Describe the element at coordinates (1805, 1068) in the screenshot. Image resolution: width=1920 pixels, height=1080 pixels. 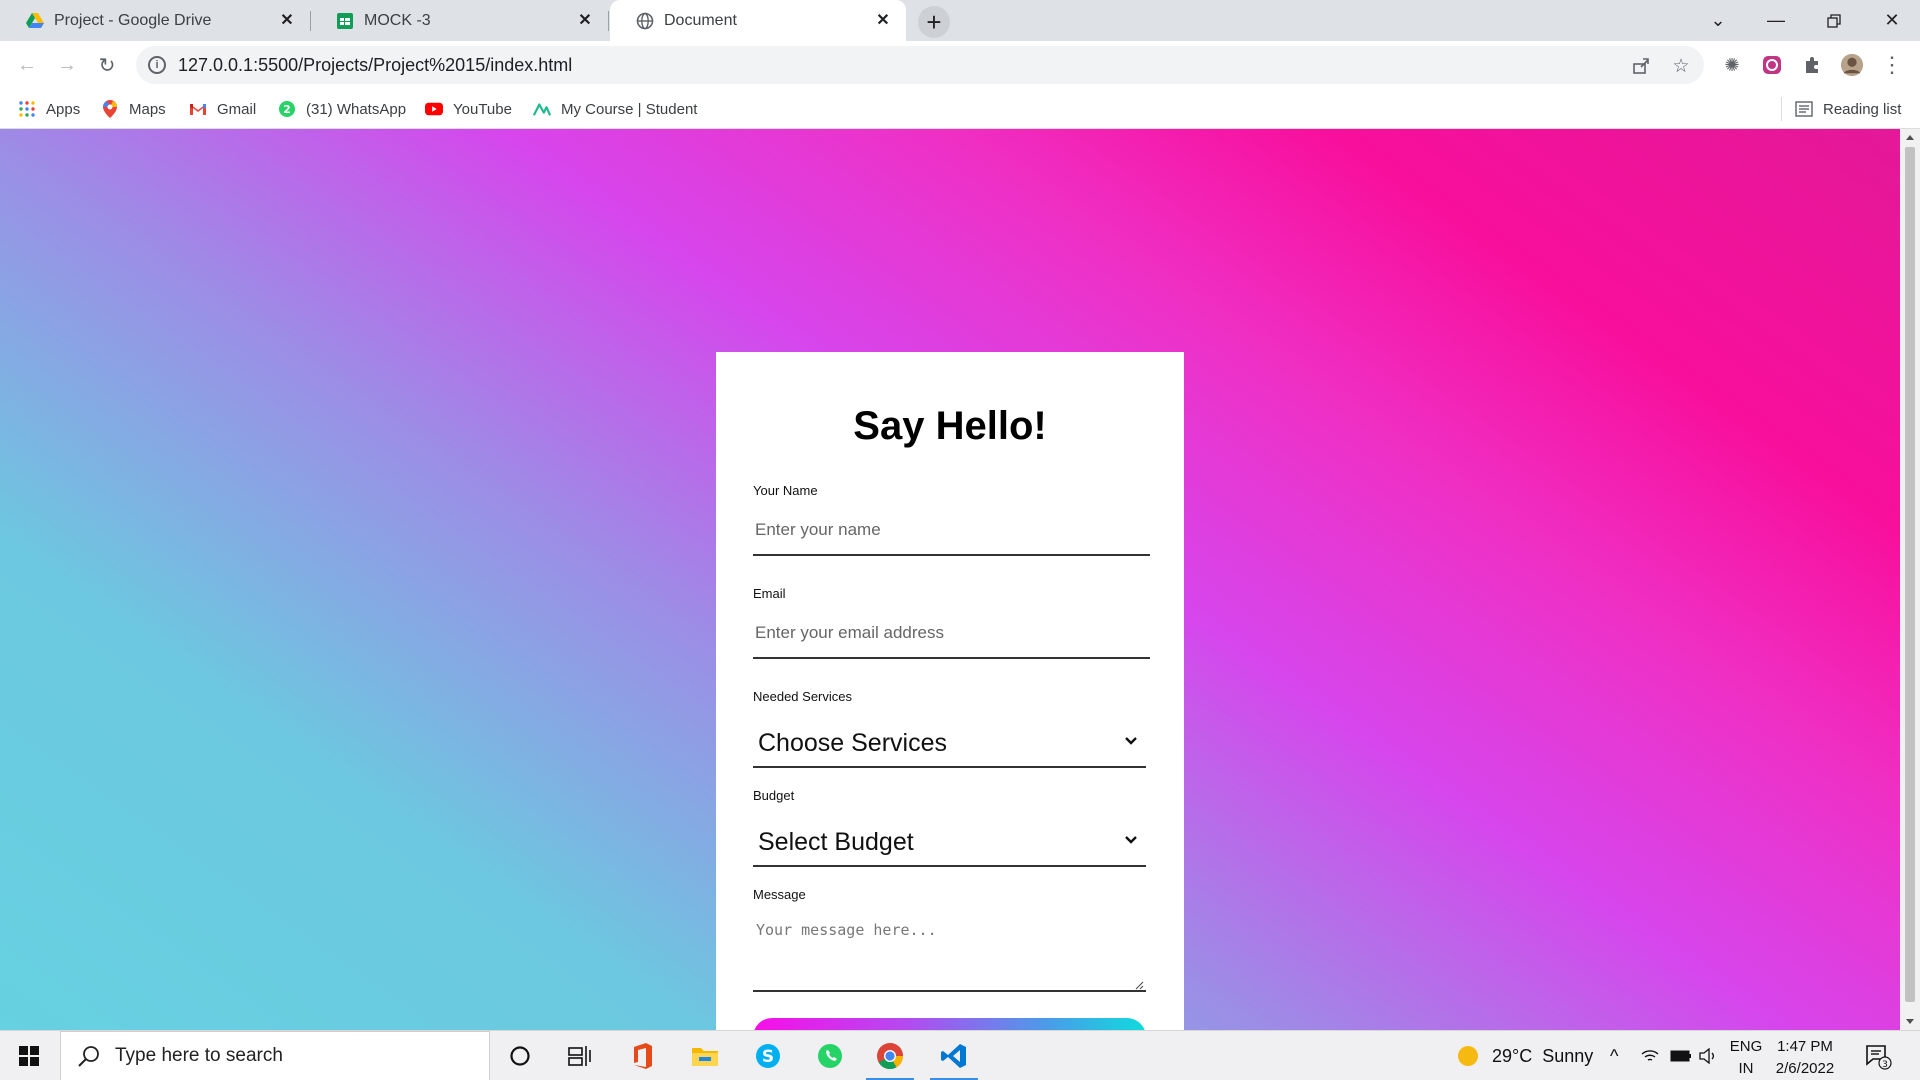
I see `clock-date: 2/6/2022` at that location.